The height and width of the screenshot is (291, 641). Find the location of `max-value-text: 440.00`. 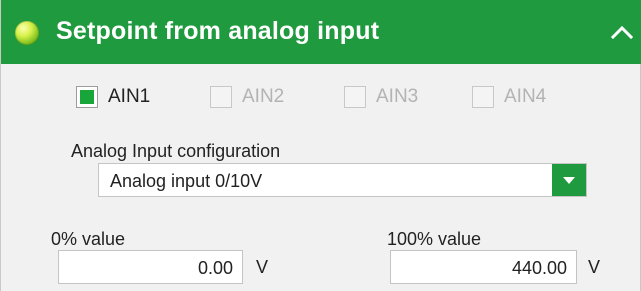

max-value-text: 440.00 is located at coordinates (539, 268).